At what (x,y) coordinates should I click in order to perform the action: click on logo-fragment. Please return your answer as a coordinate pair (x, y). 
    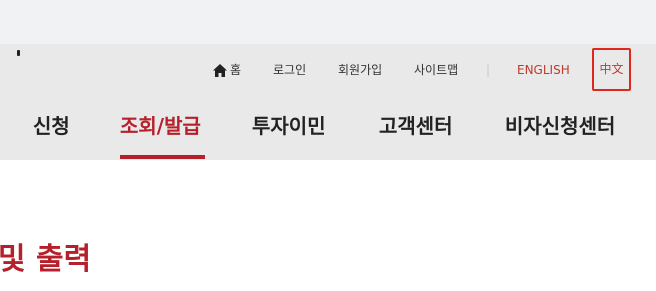
    Looking at the image, I should click on (18, 53).